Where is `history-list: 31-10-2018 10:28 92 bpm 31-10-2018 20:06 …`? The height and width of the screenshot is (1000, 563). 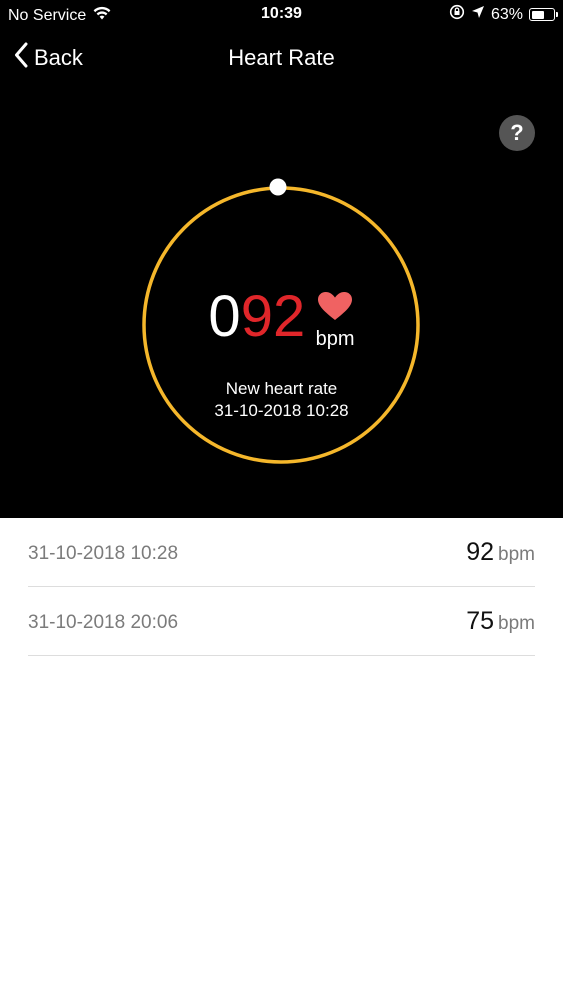
history-list: 31-10-2018 10:28 92 bpm 31-10-2018 20:06 … is located at coordinates (281, 587).